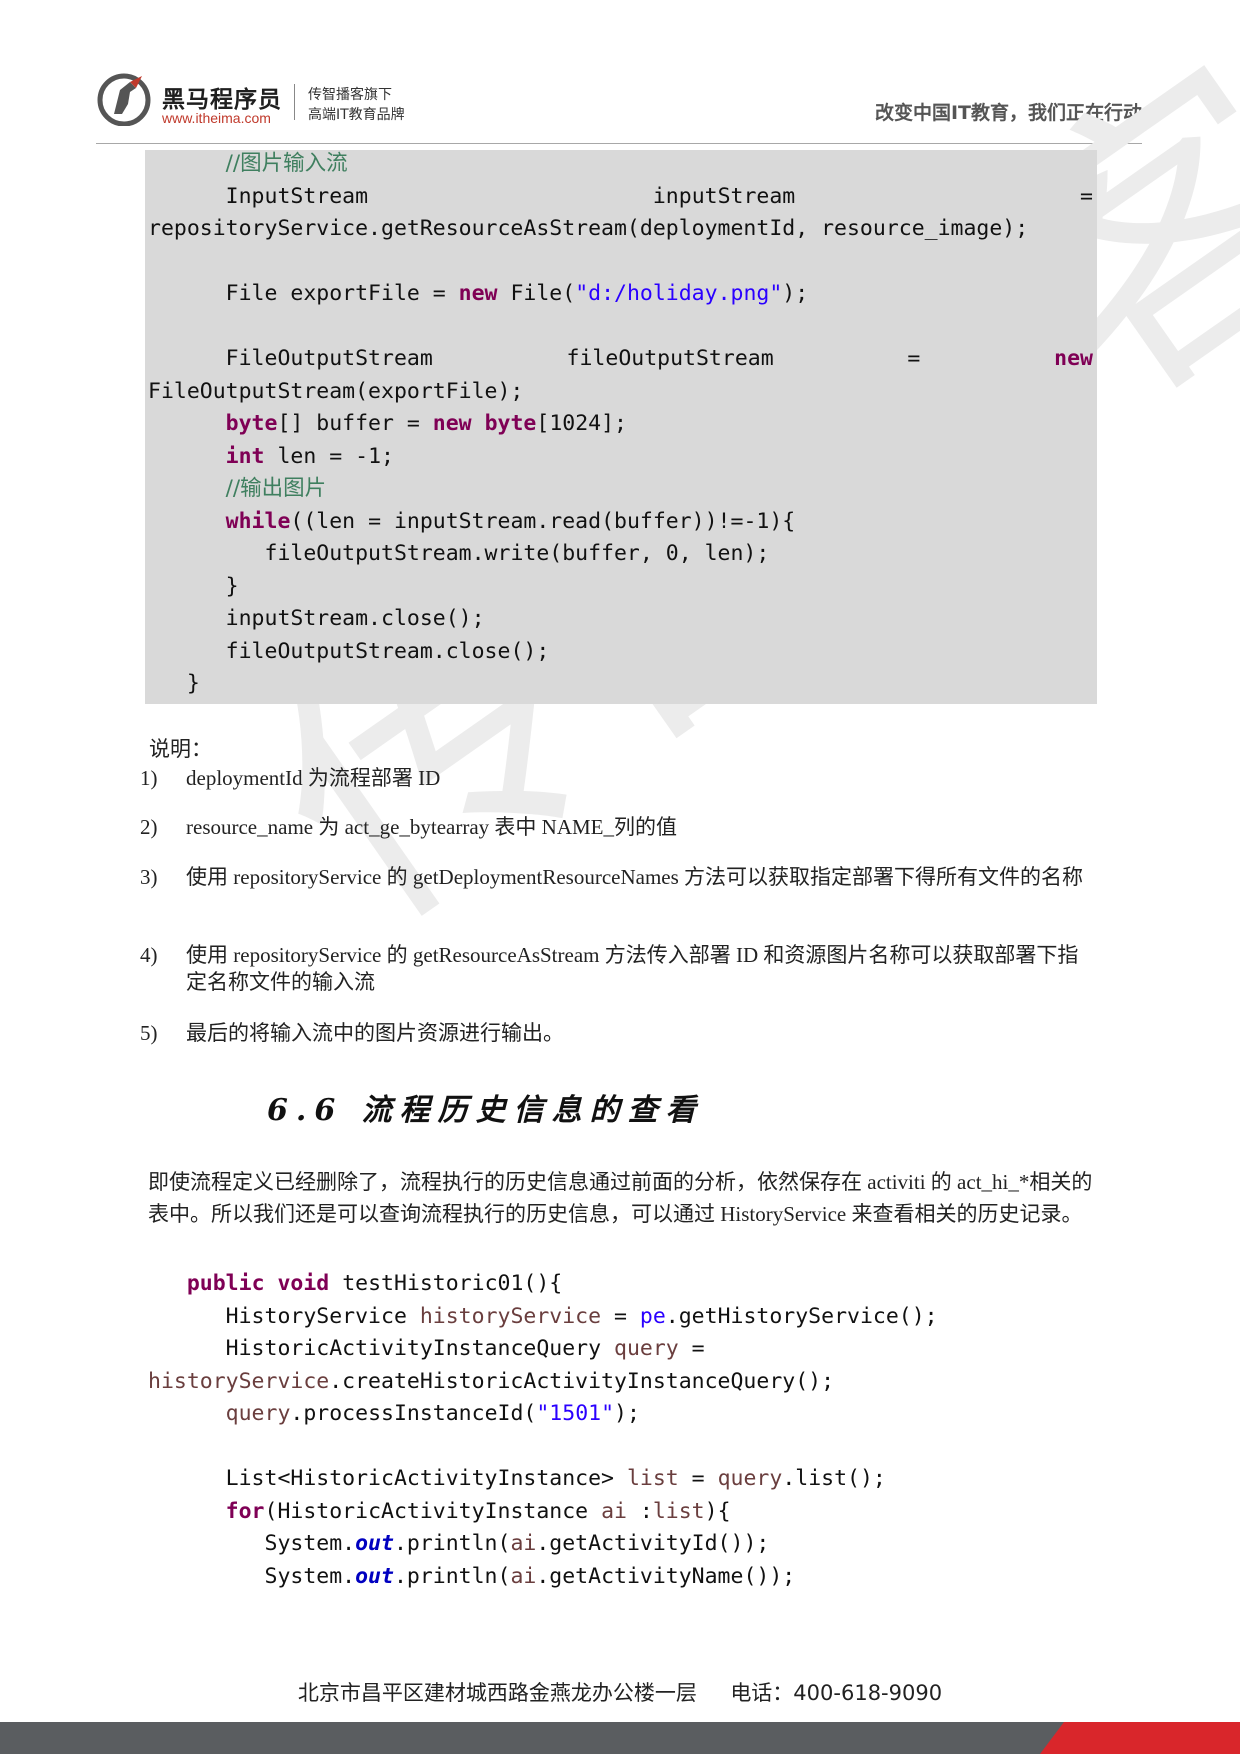 Image resolution: width=1240 pixels, height=1754 pixels. Describe the element at coordinates (322, 1316) in the screenshot. I see `code-token: HistoryService` at that location.